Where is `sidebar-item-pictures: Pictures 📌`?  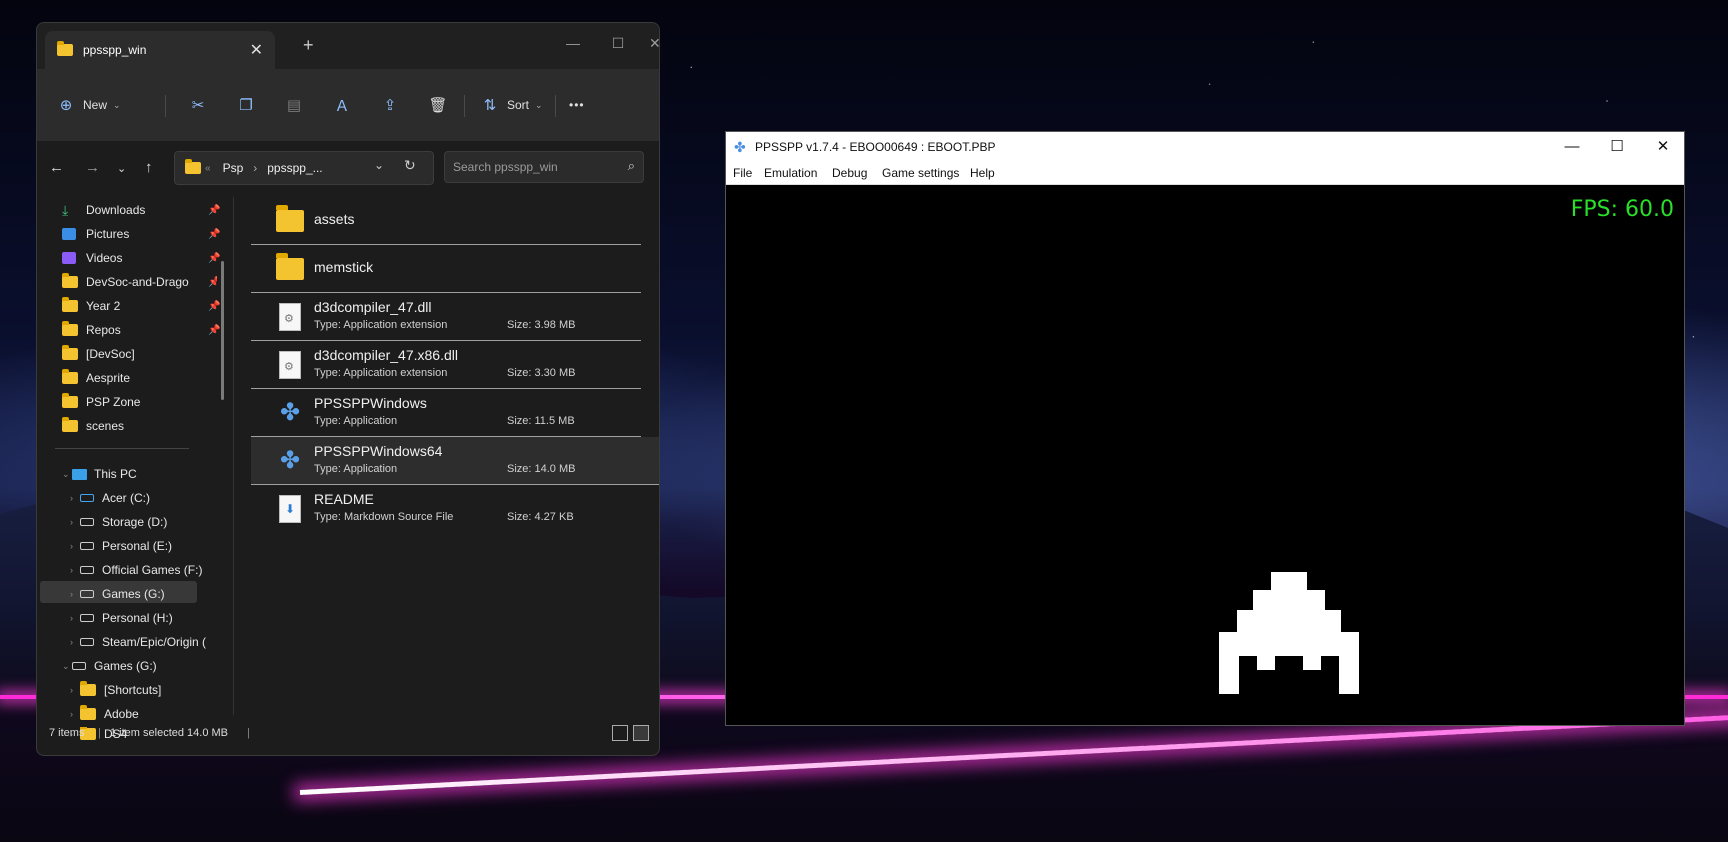
sidebar-item-pictures: Pictures 📌 is located at coordinates (141, 234).